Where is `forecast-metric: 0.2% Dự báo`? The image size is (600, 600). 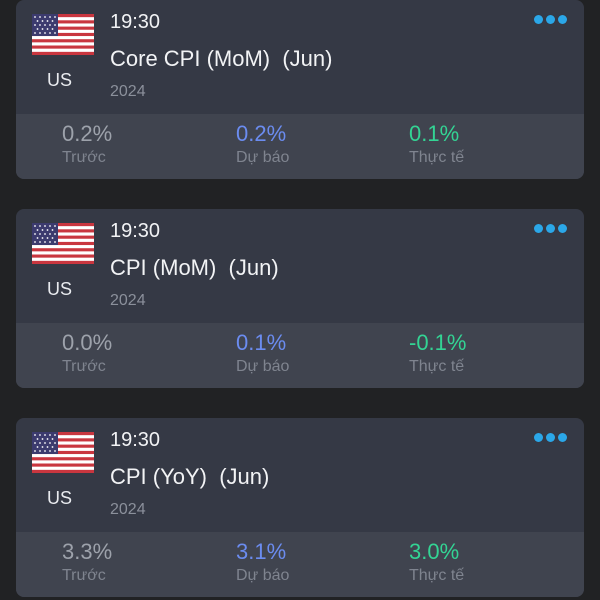 forecast-metric: 0.2% Dự báo is located at coordinates (262, 144).